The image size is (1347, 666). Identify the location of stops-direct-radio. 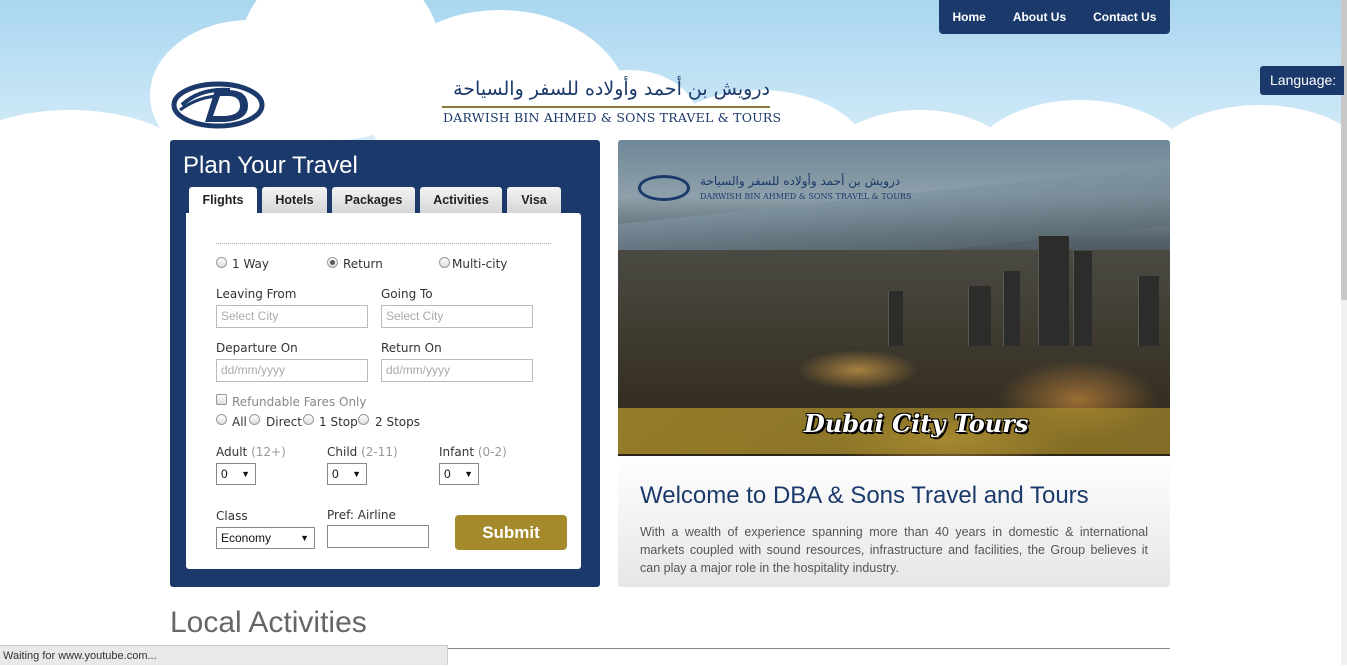
(254, 419).